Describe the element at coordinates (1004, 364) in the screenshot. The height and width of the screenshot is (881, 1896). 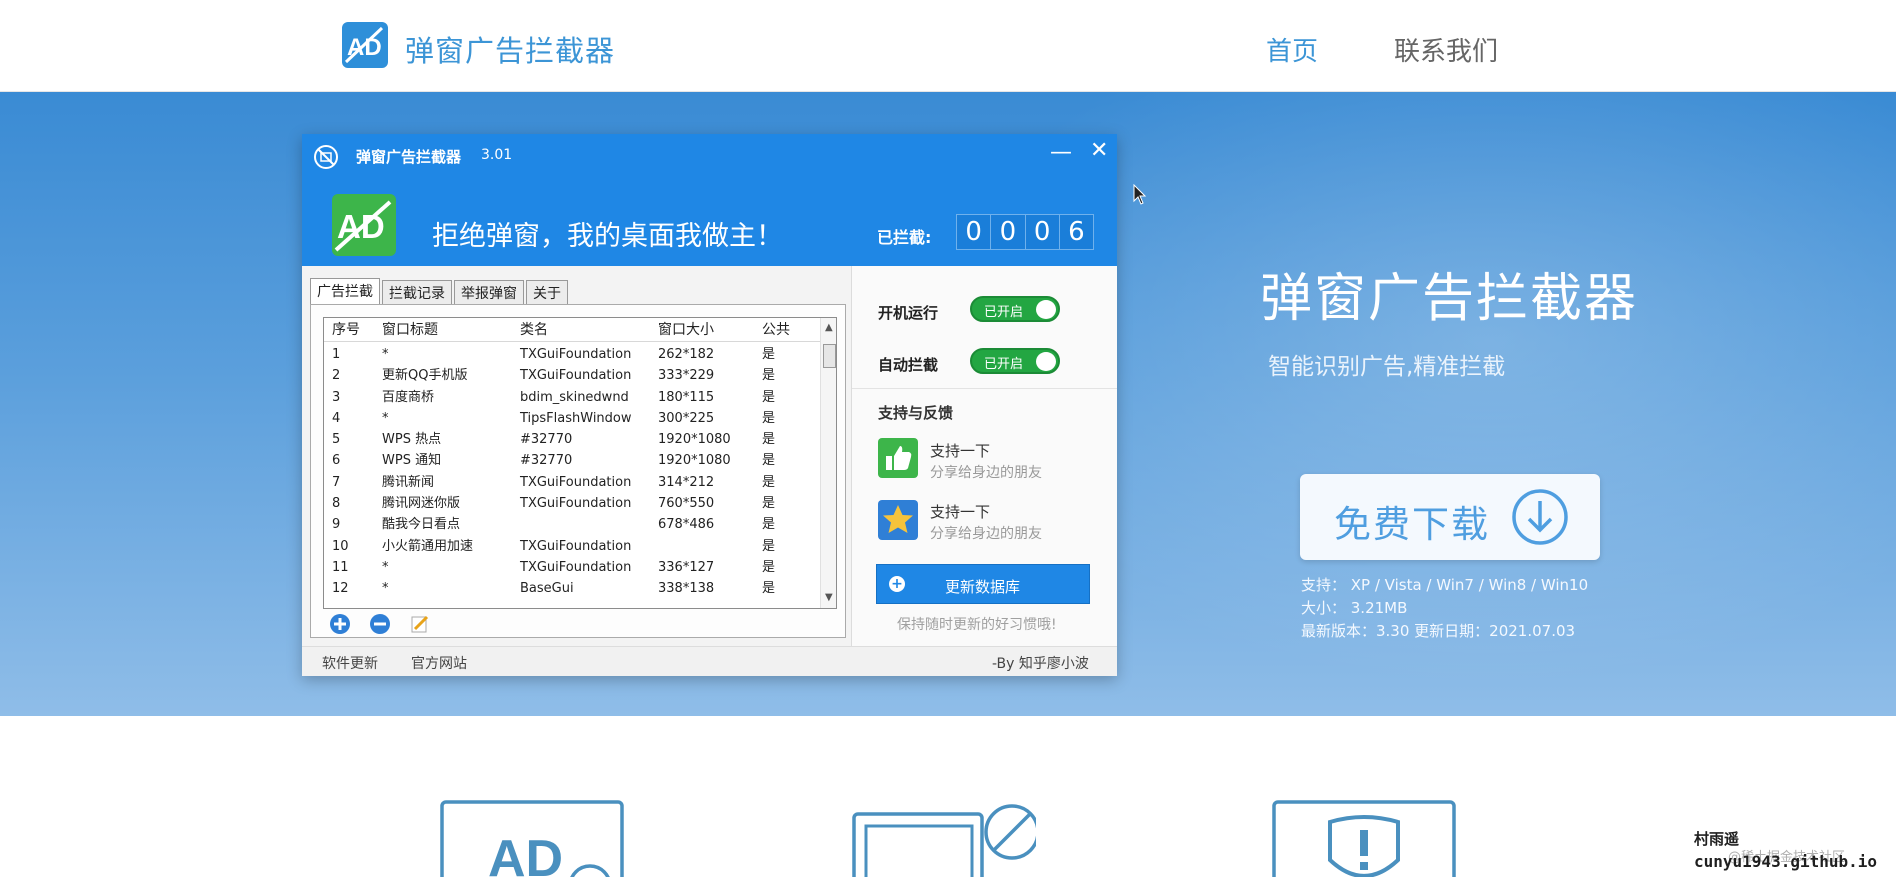
I see `auto-block-toggle-text: 已开启` at that location.